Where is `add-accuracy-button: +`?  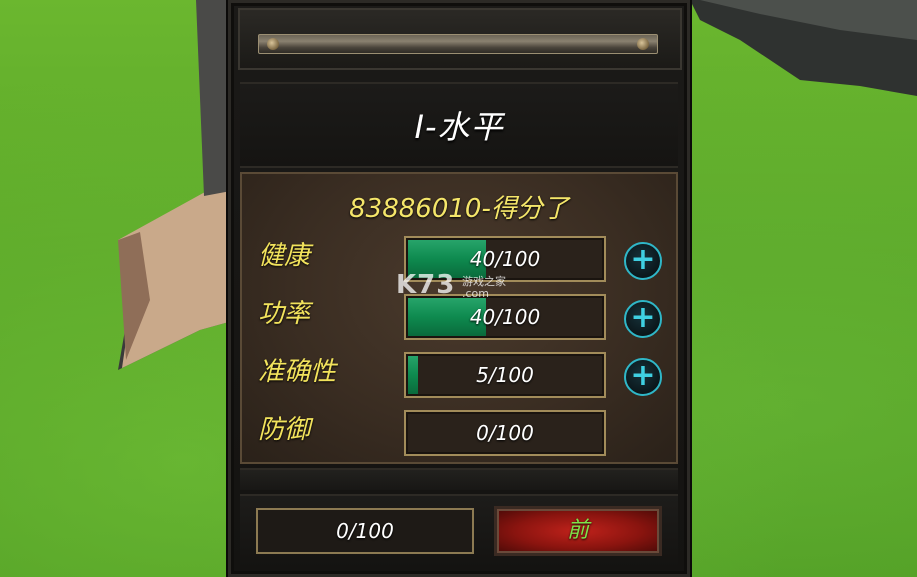 add-accuracy-button: + is located at coordinates (643, 377).